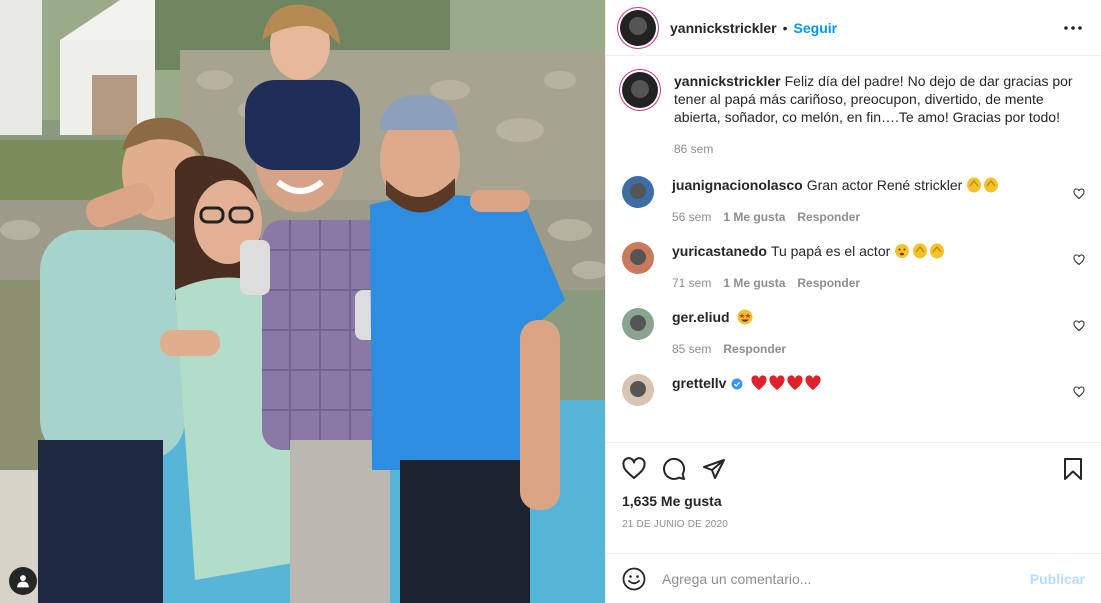 Image resolution: width=1101 pixels, height=603 pixels. What do you see at coordinates (634, 469) in the screenshot?
I see `heart-icon` at bounding box center [634, 469].